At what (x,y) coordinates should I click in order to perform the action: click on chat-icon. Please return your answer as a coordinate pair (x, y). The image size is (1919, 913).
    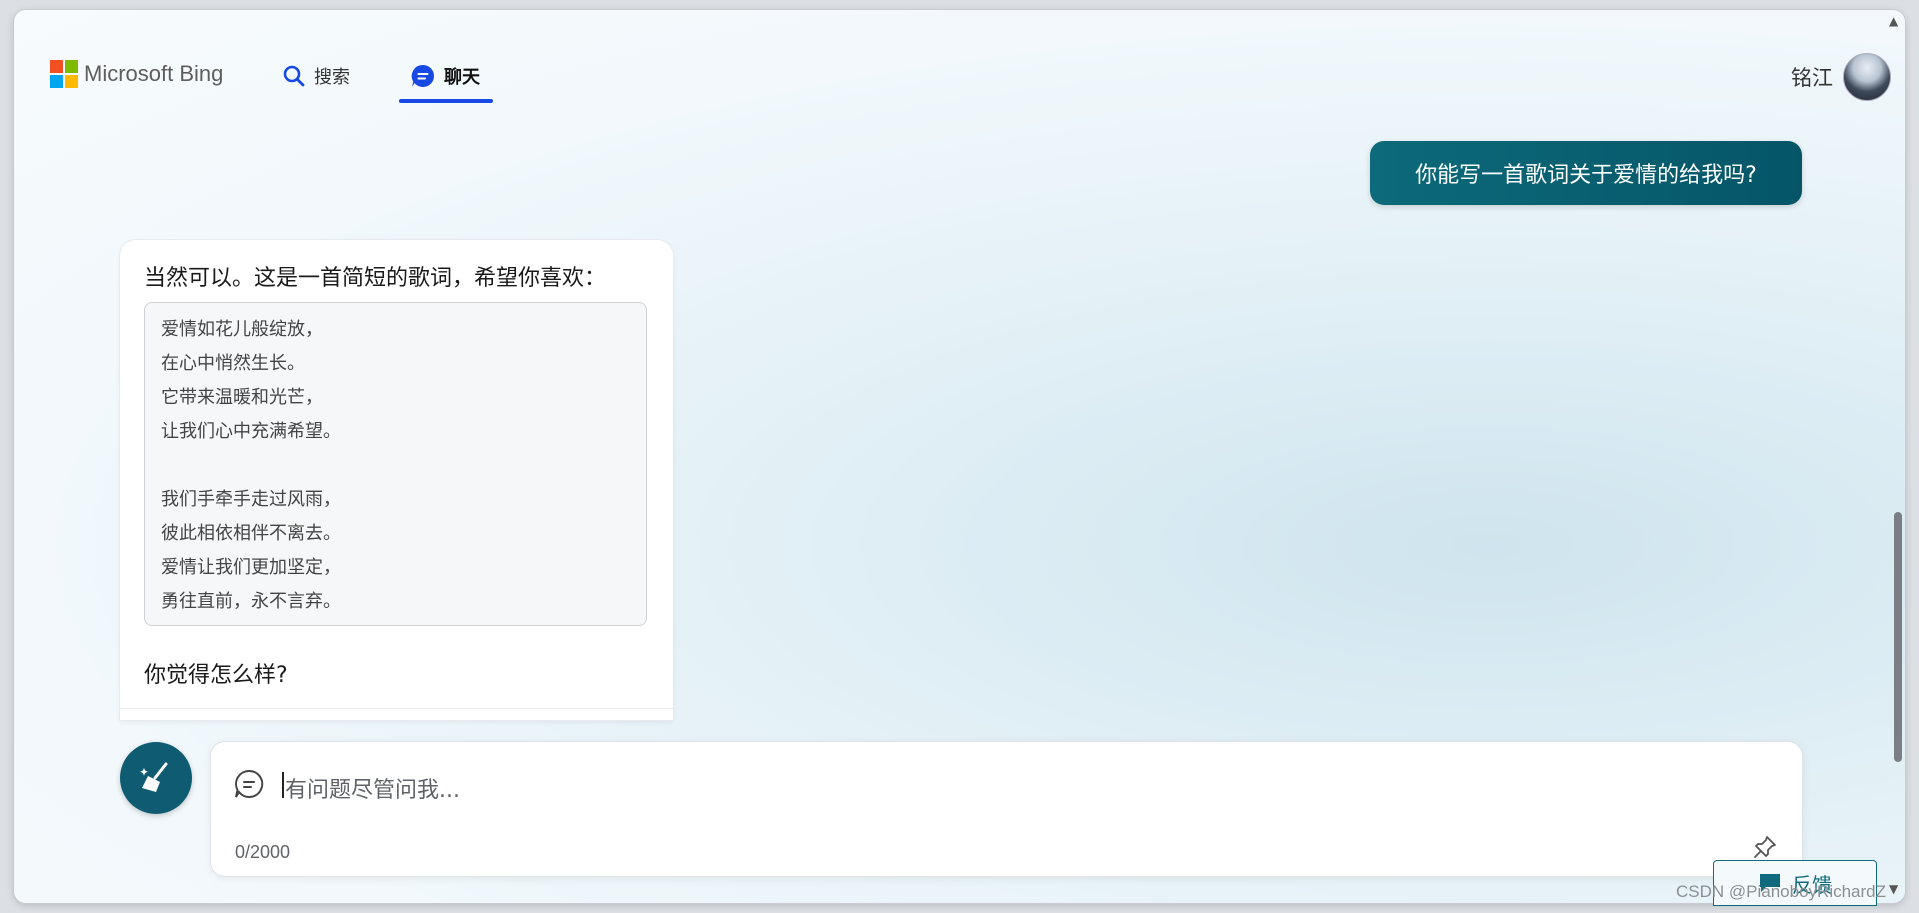
    Looking at the image, I should click on (423, 76).